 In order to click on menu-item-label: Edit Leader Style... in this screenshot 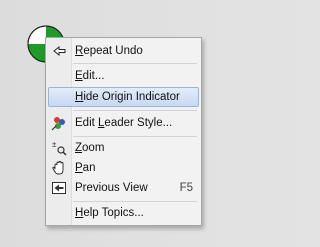, I will do `click(124, 123)`.